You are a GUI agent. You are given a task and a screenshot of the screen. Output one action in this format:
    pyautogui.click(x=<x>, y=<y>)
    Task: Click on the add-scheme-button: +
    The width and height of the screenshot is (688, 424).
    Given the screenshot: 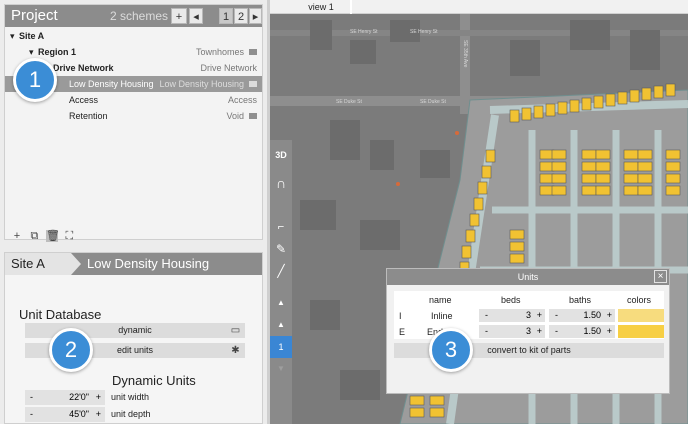 What is the action you would take?
    pyautogui.click(x=179, y=16)
    